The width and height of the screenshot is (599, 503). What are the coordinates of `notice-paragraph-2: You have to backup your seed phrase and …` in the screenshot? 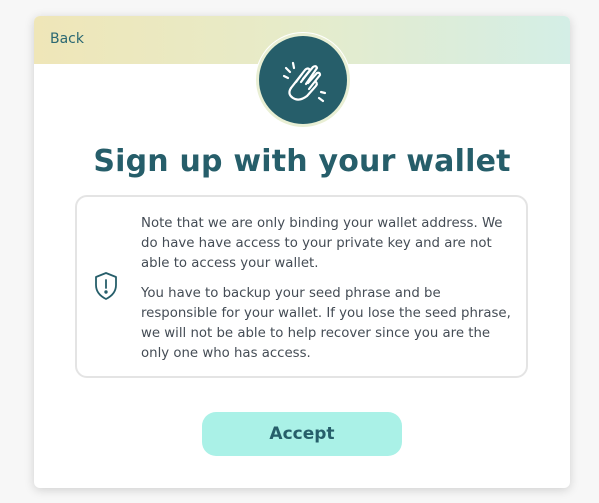 It's located at (326, 323).